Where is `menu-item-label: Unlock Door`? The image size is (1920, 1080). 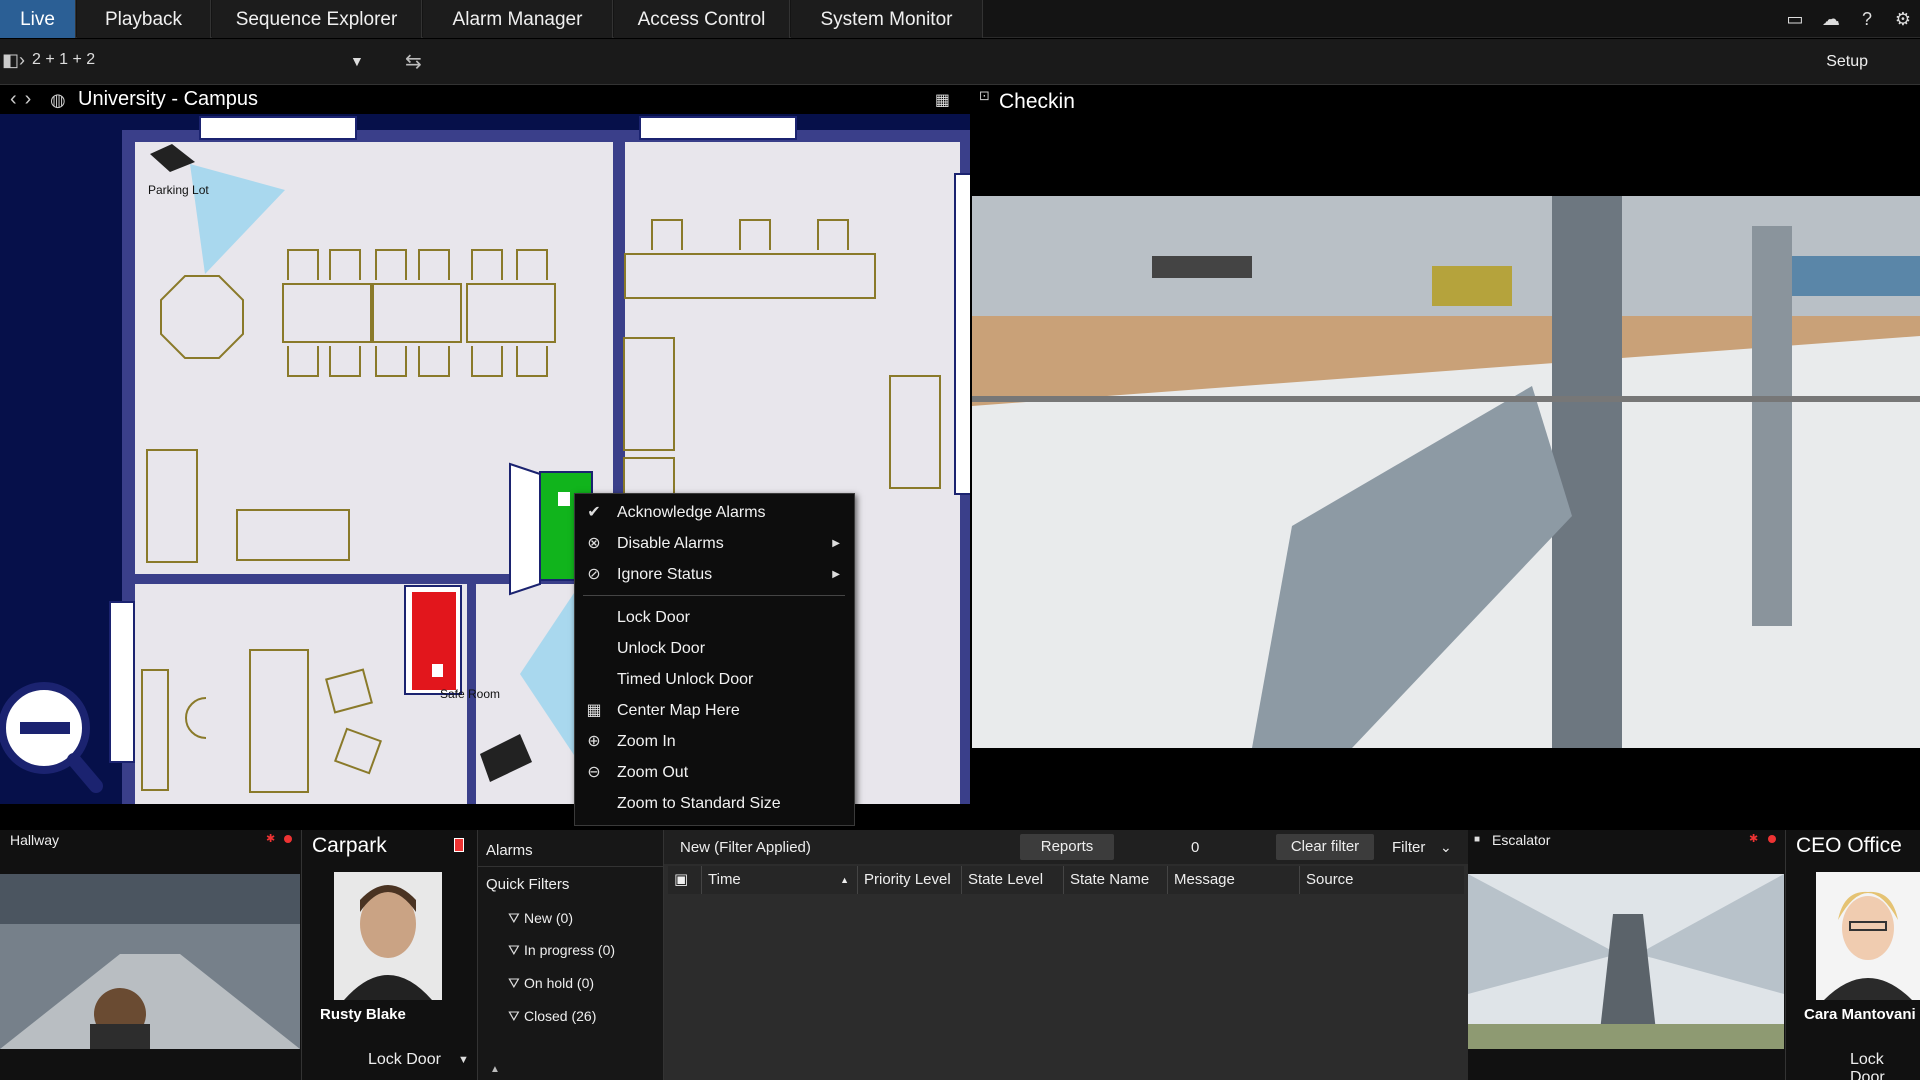
menu-item-label: Unlock Door is located at coordinates (661, 648).